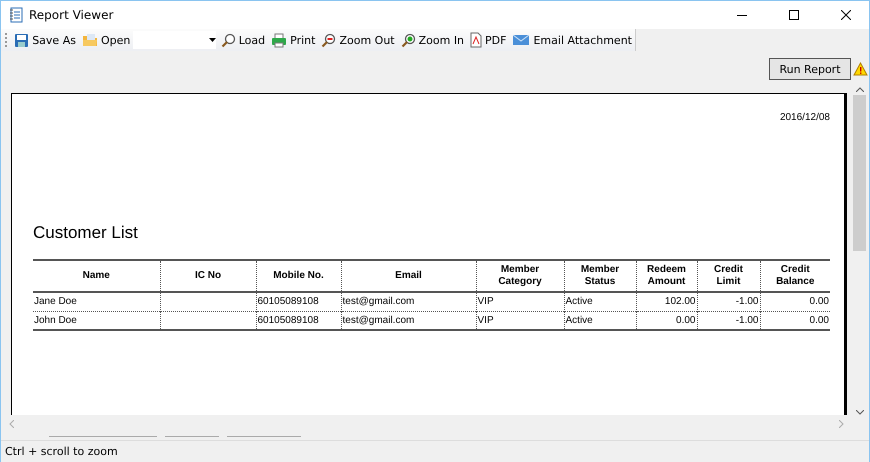 The width and height of the screenshot is (870, 462). I want to click on toolbar-button: Email Attachment, so click(572, 40).